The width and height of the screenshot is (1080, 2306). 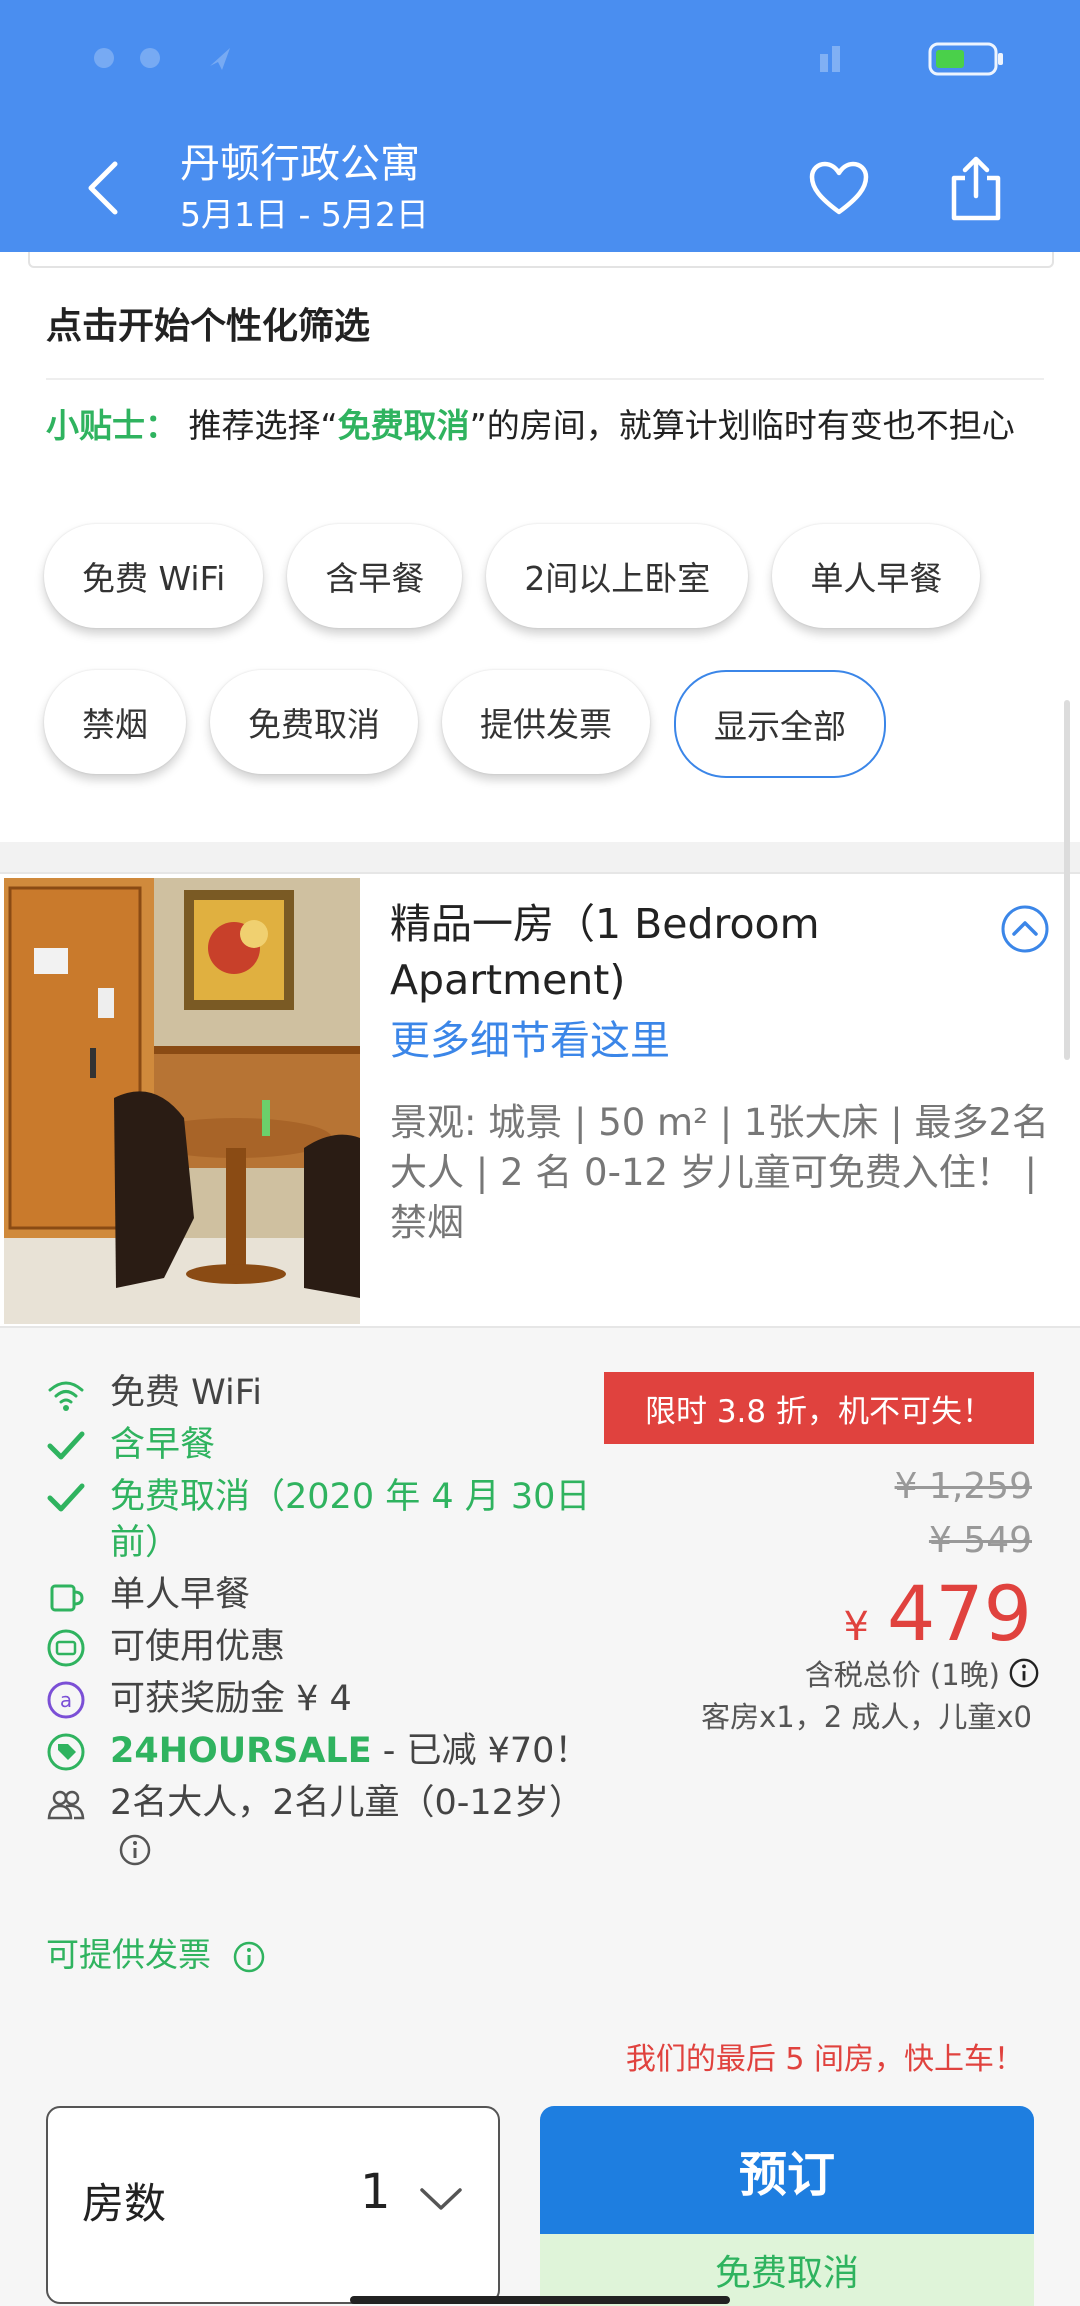 I want to click on tip-label: 小贴士：, so click(x=112, y=425).